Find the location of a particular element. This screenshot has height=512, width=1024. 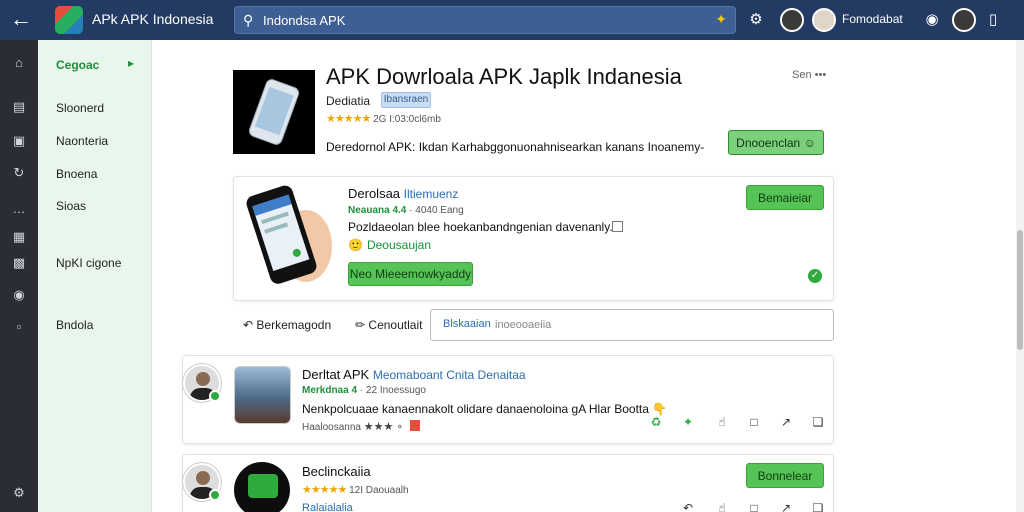

app-hero-image is located at coordinates (274, 112).